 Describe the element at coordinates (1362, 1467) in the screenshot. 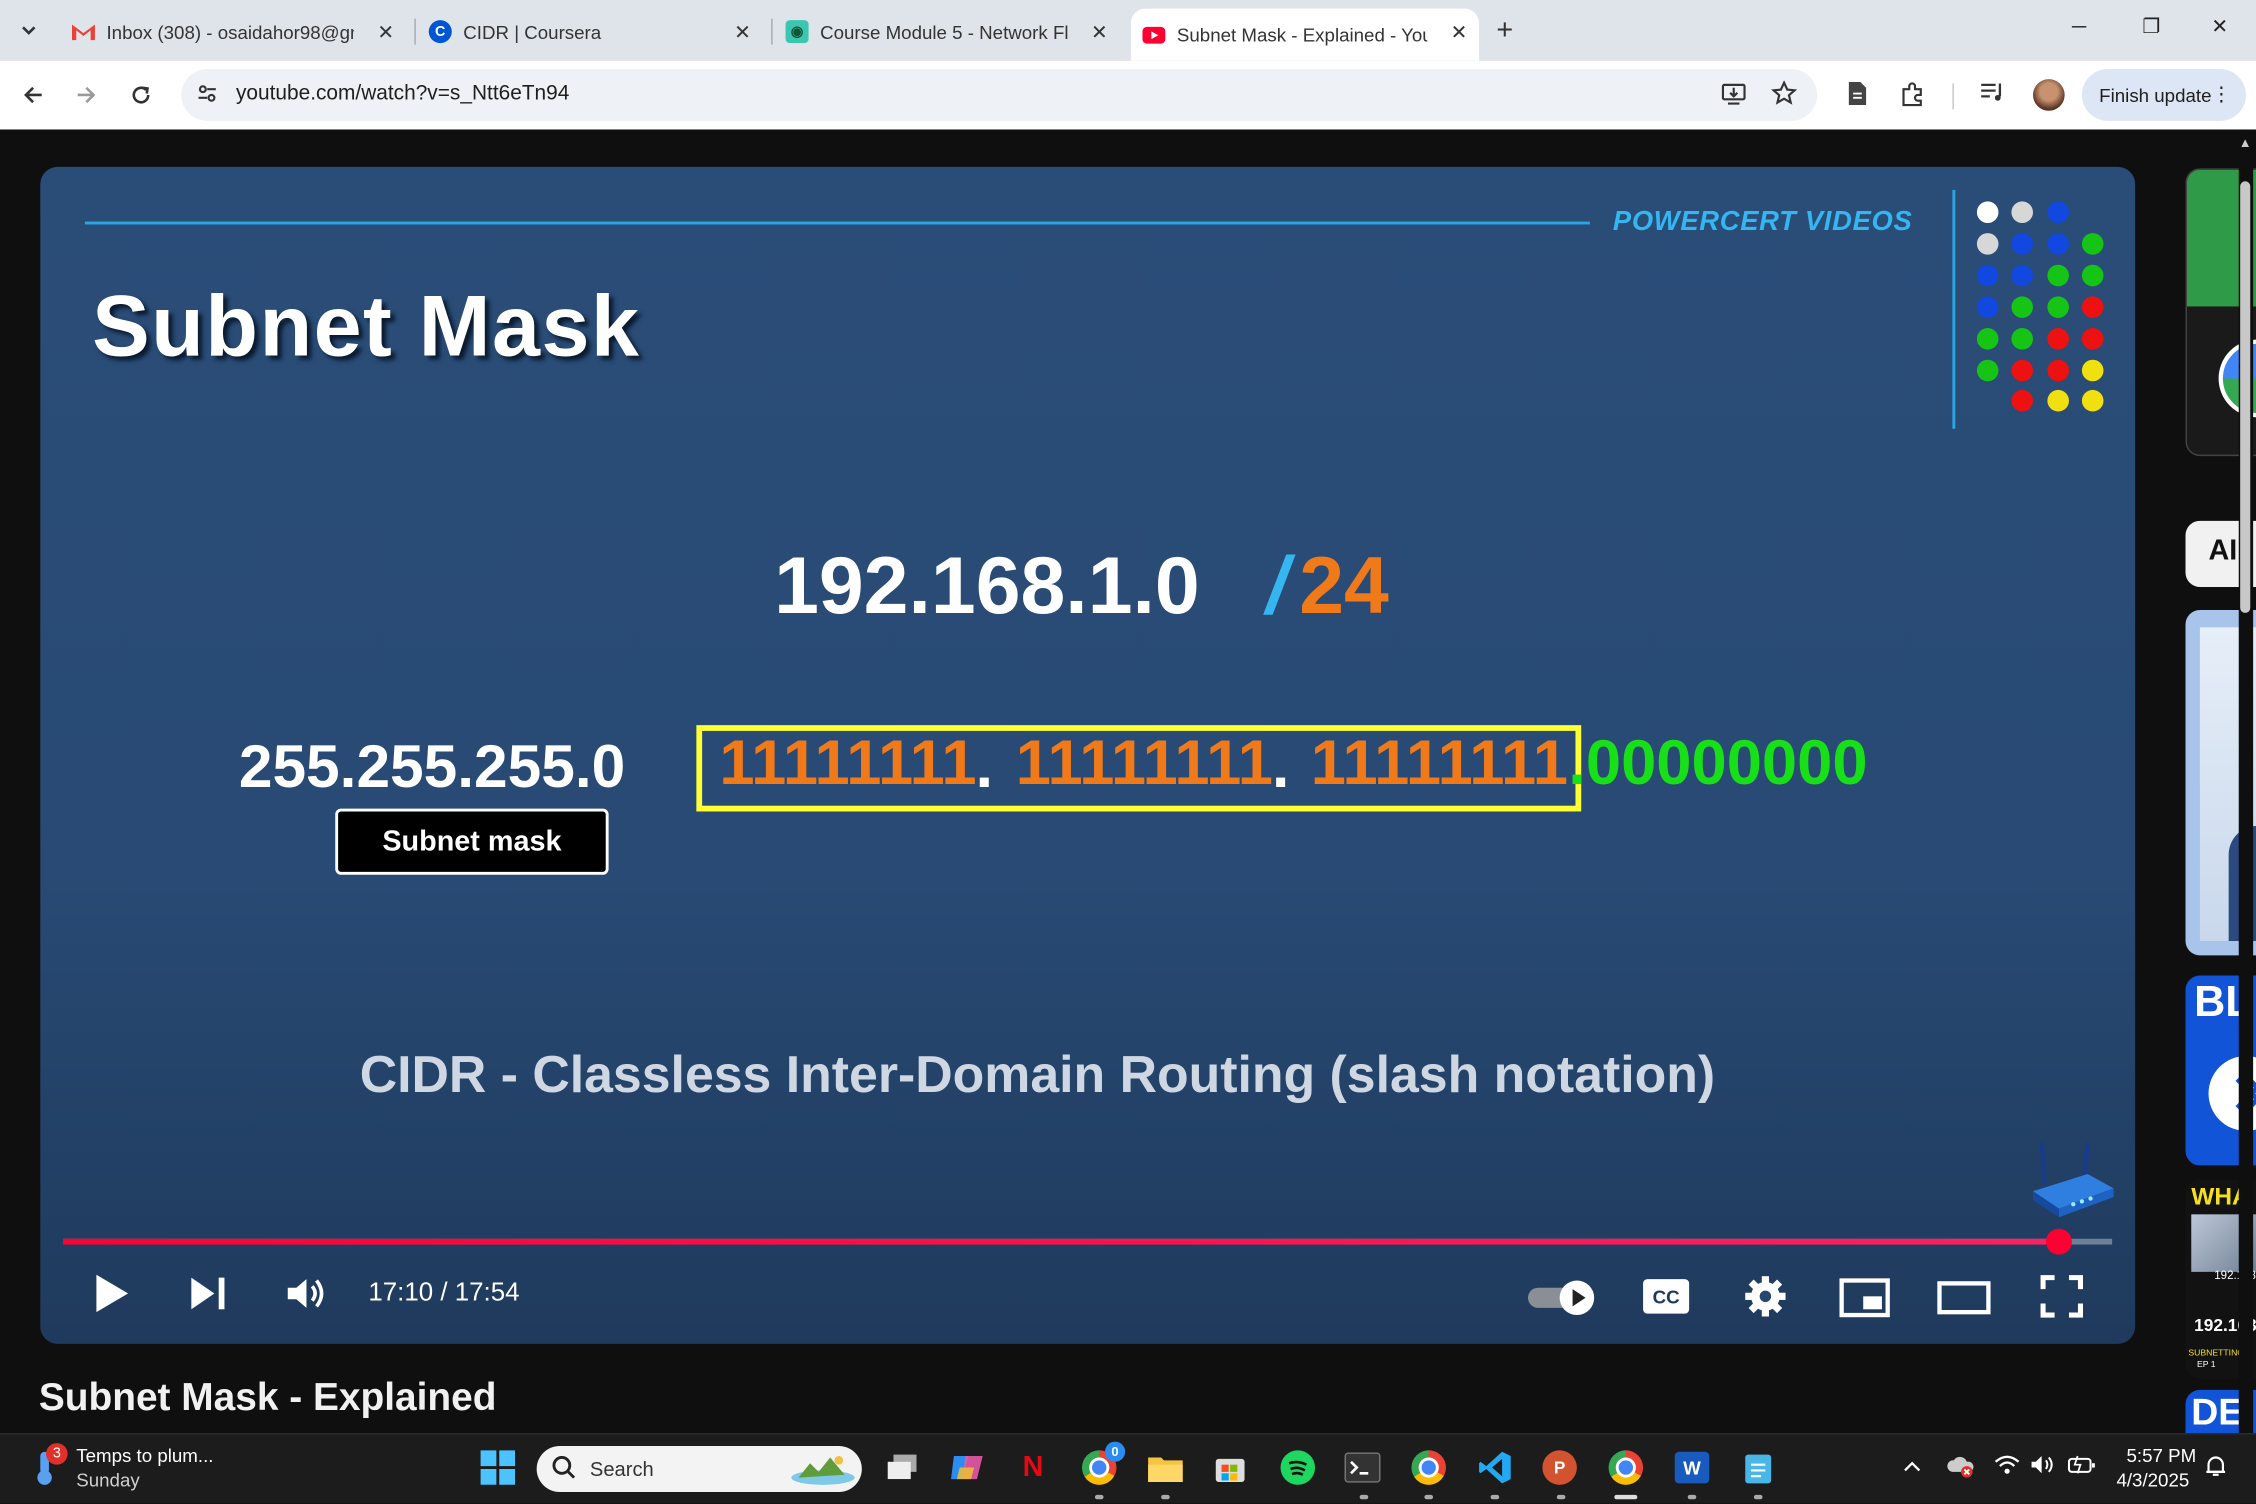

I see `terminal-icon` at that location.